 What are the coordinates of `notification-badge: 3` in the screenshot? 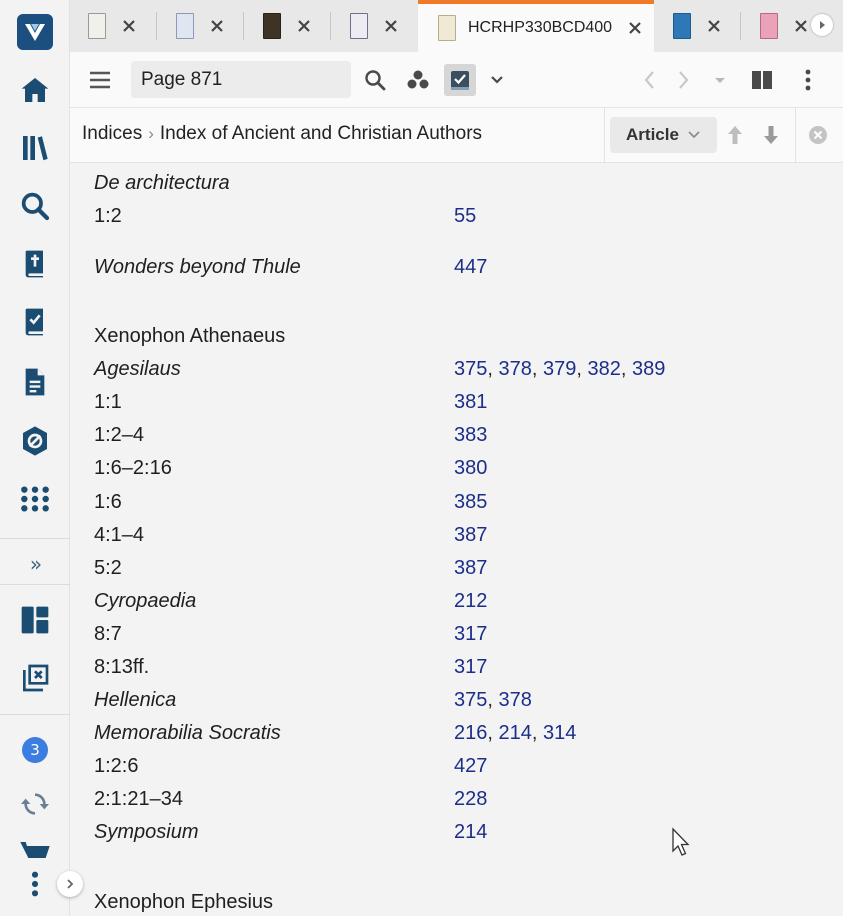 It's located at (35, 750).